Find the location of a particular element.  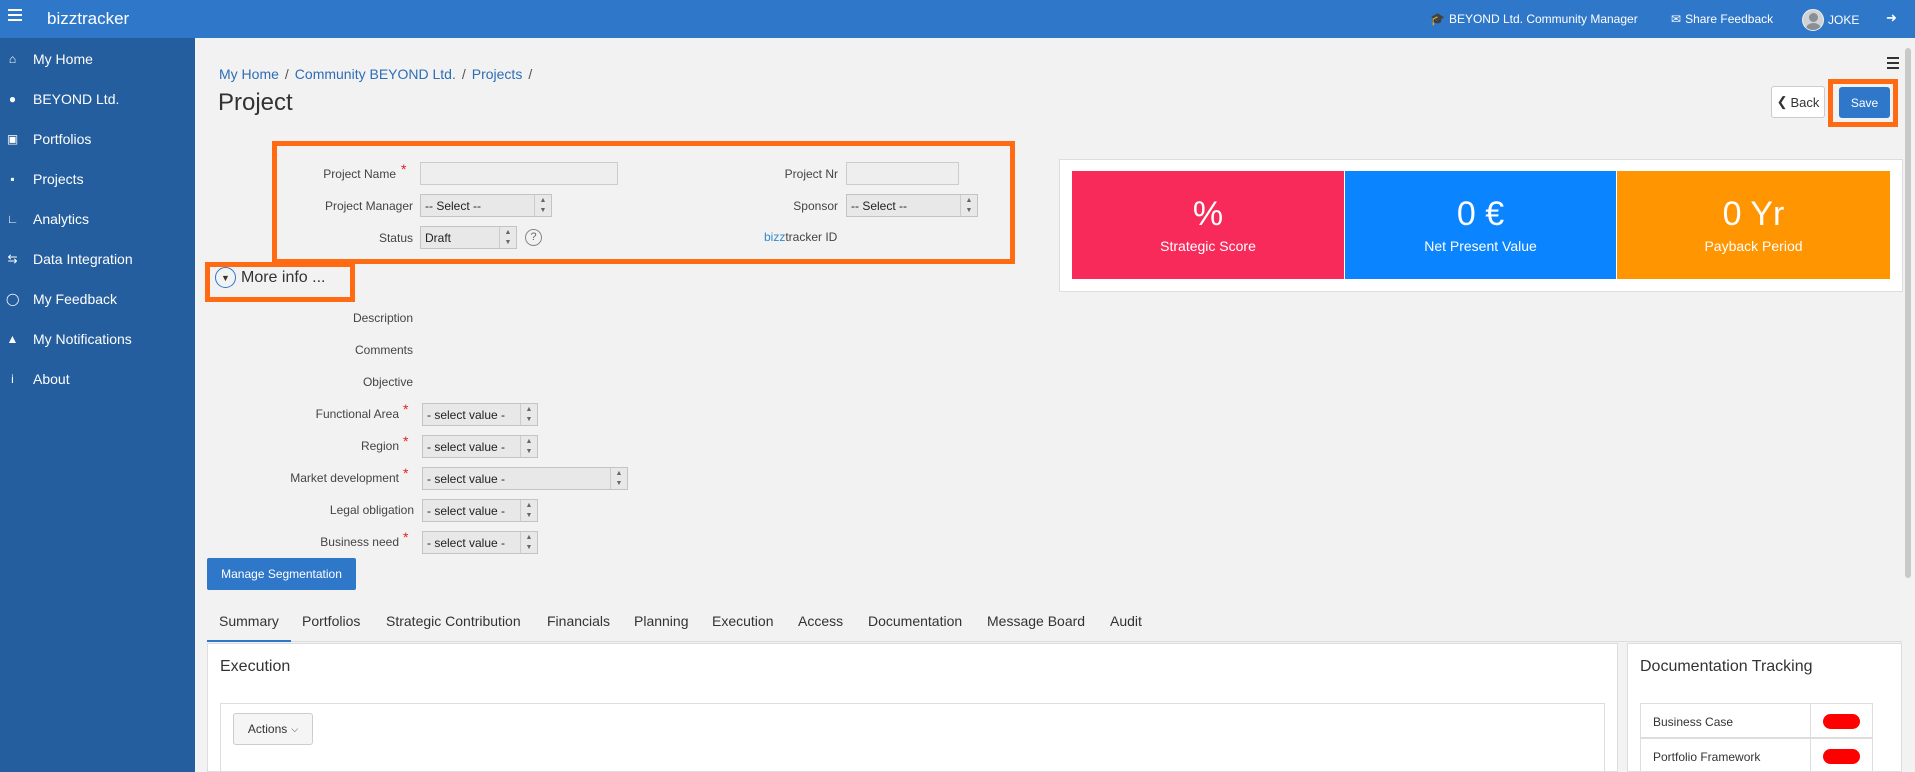

community-label: BEYOND Ltd. Community Manager is located at coordinates (1543, 19).